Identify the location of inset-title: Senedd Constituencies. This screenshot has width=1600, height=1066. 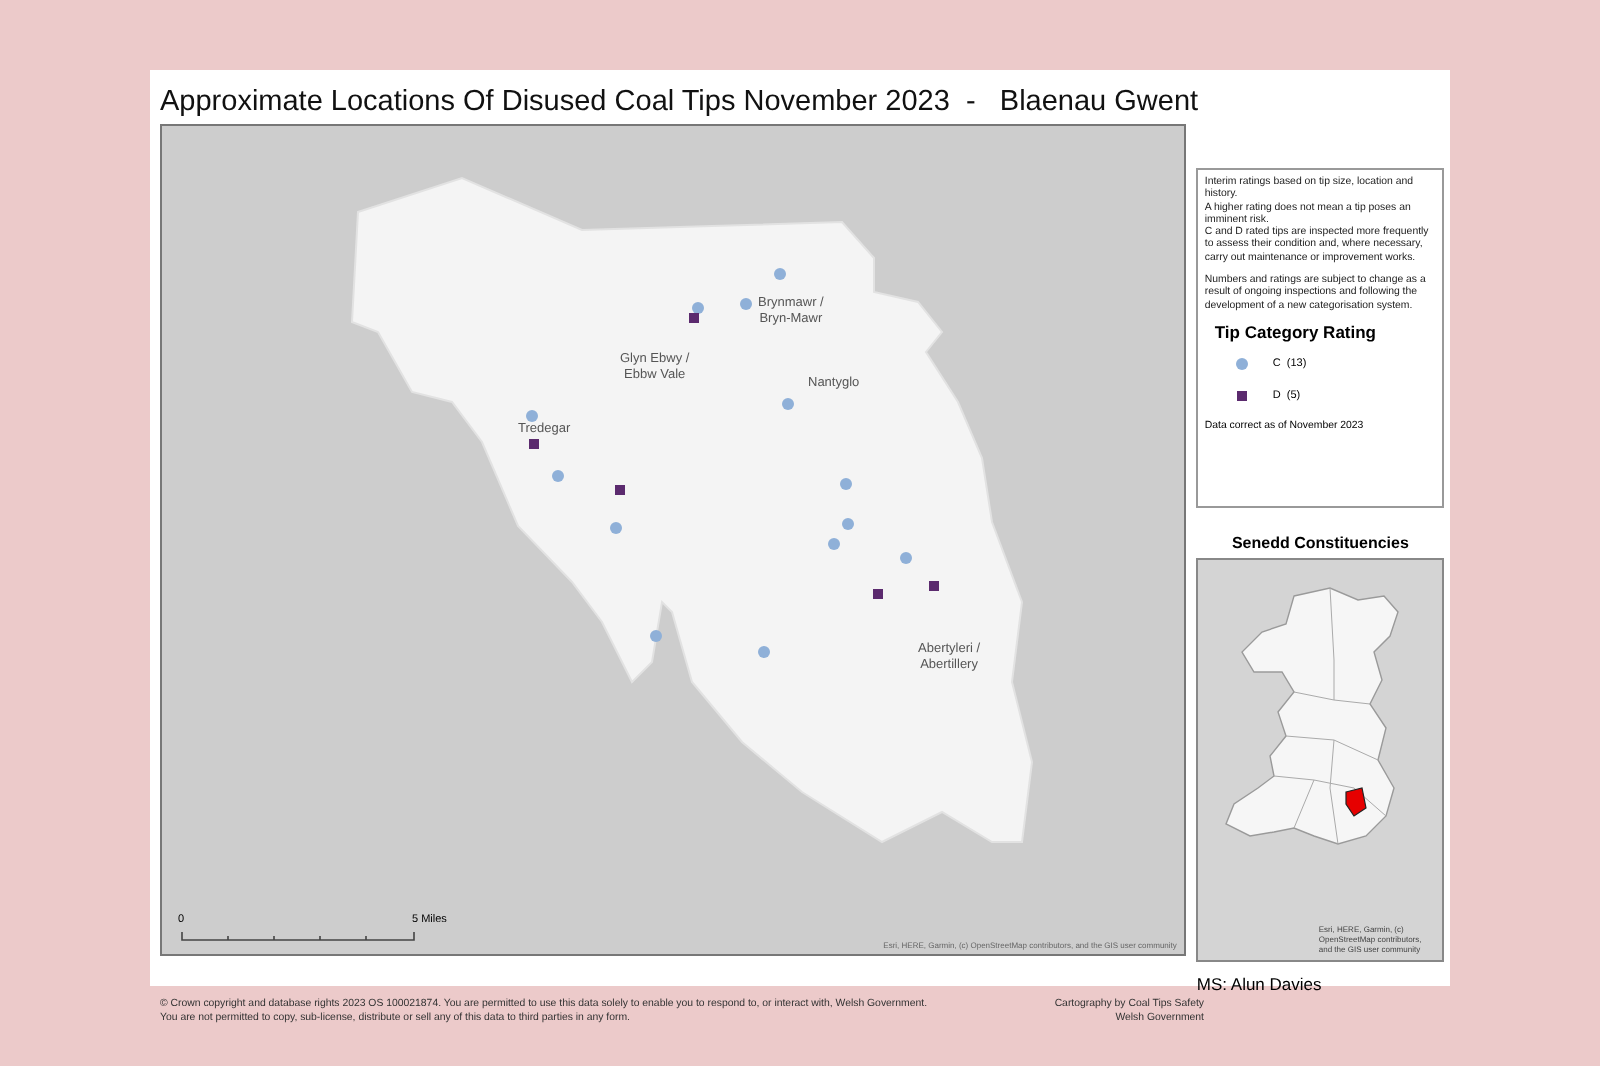
(1320, 543).